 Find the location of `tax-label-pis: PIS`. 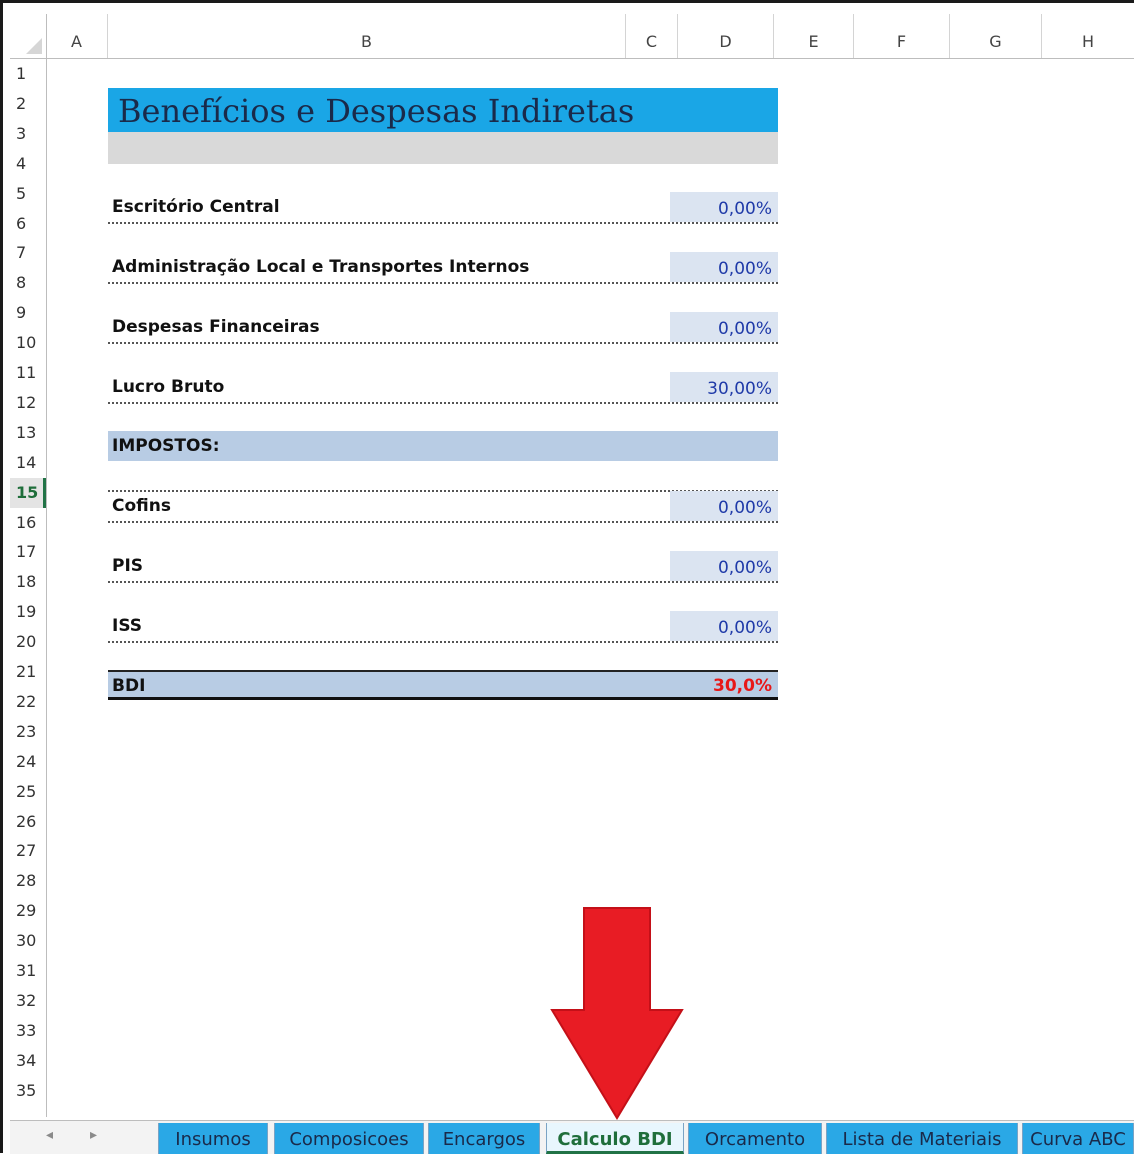

tax-label-pis: PIS is located at coordinates (127, 566).